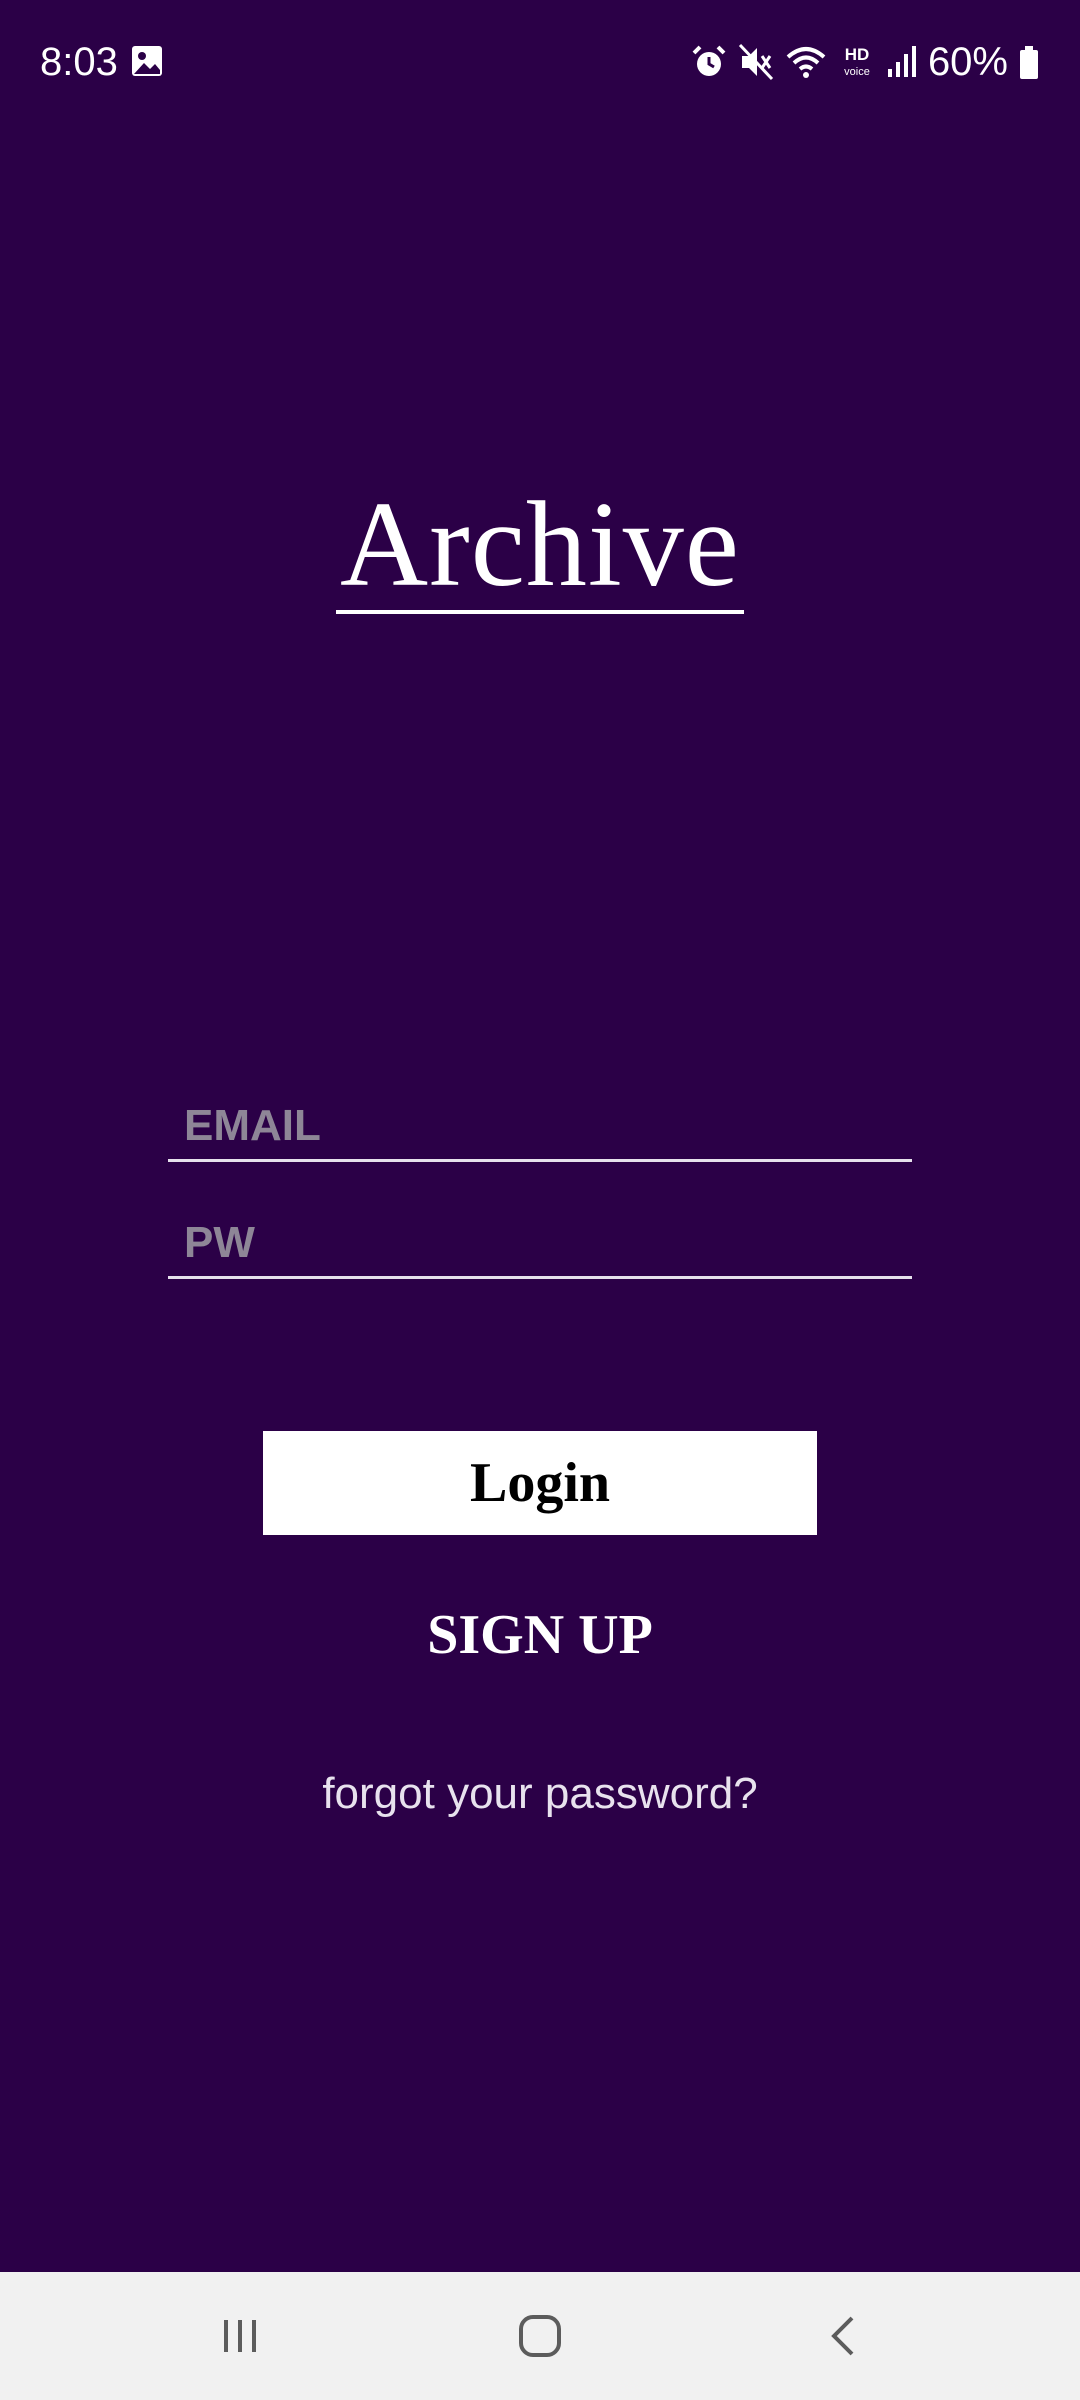  I want to click on mute-icon, so click(756, 62).